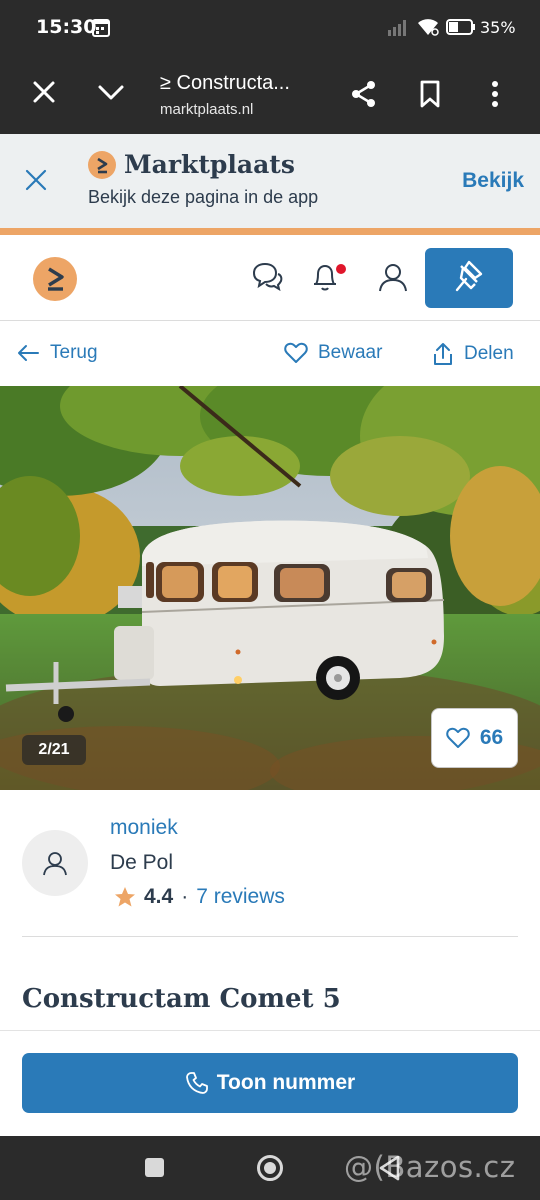 The width and height of the screenshot is (540, 1200). Describe the element at coordinates (111, 94) in the screenshot. I see `chevron-down-icon` at that location.